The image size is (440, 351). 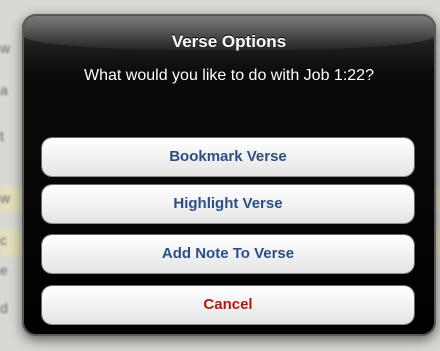 I want to click on background-text-fragment: t, so click(x=2, y=136).